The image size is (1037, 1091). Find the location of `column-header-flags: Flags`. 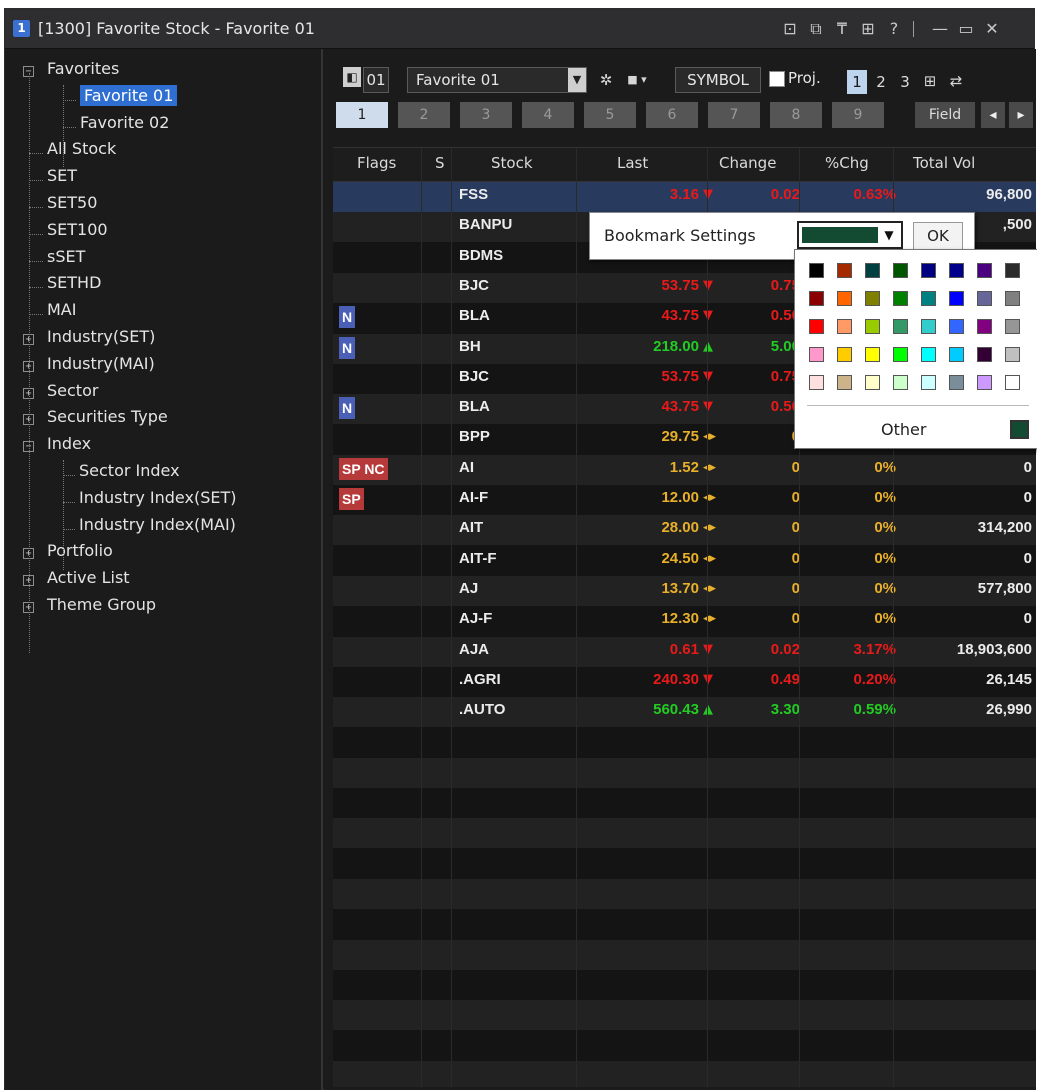

column-header-flags: Flags is located at coordinates (376, 163).